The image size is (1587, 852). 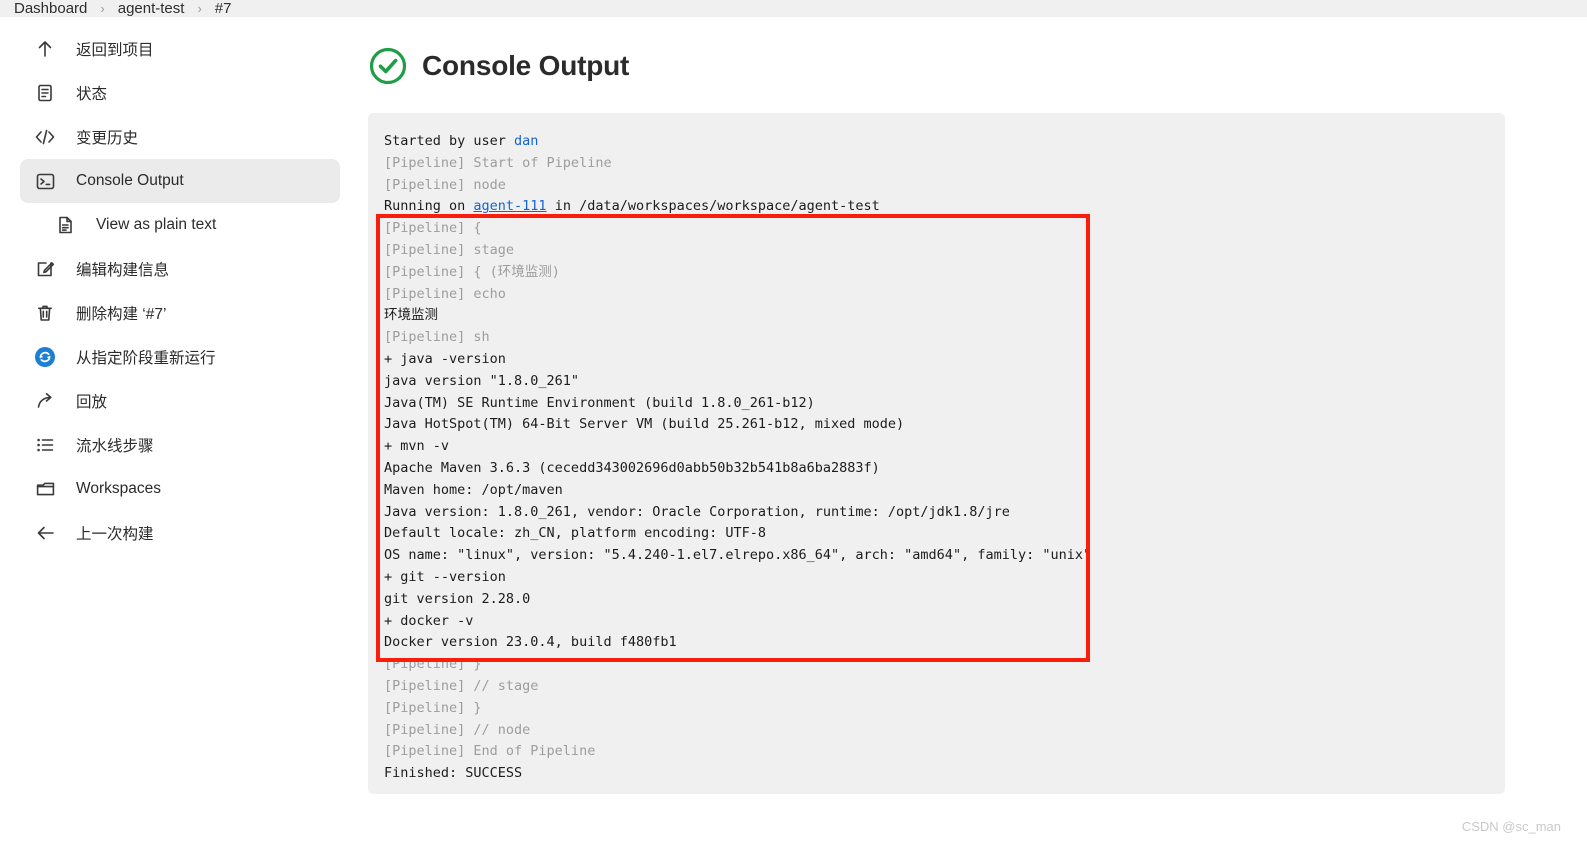 I want to click on console-line-text: Started by user, so click(x=449, y=141).